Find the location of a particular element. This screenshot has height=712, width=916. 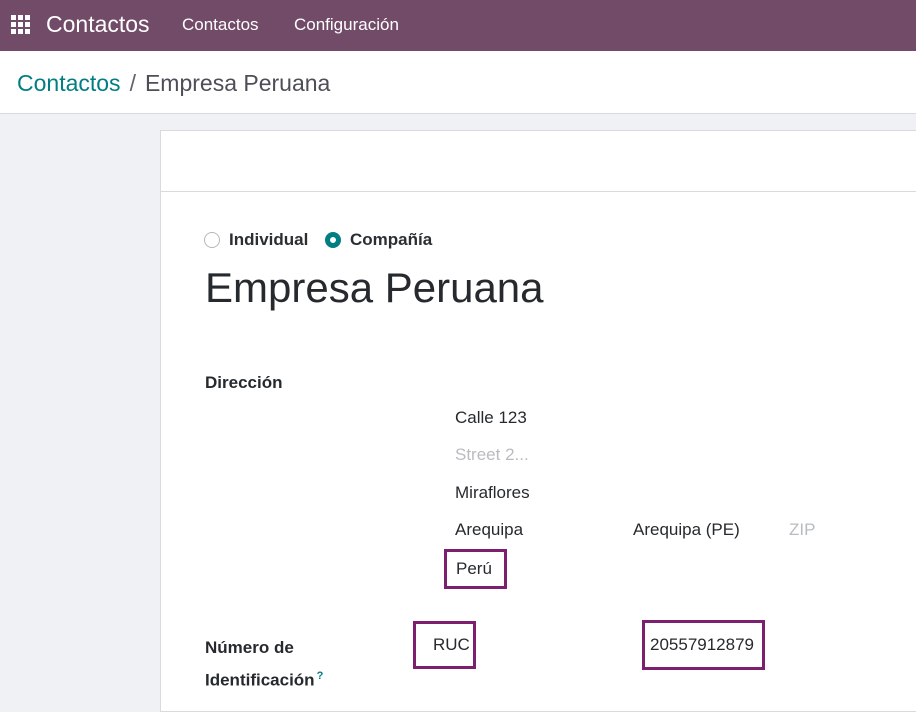

radio-individual: Individual is located at coordinates (256, 240).